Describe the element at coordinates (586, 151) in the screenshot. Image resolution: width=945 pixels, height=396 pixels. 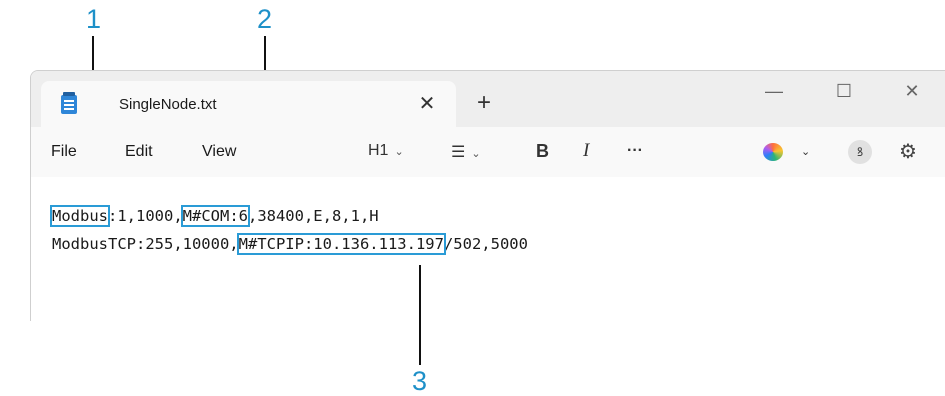
I see `italic-button: I` at that location.